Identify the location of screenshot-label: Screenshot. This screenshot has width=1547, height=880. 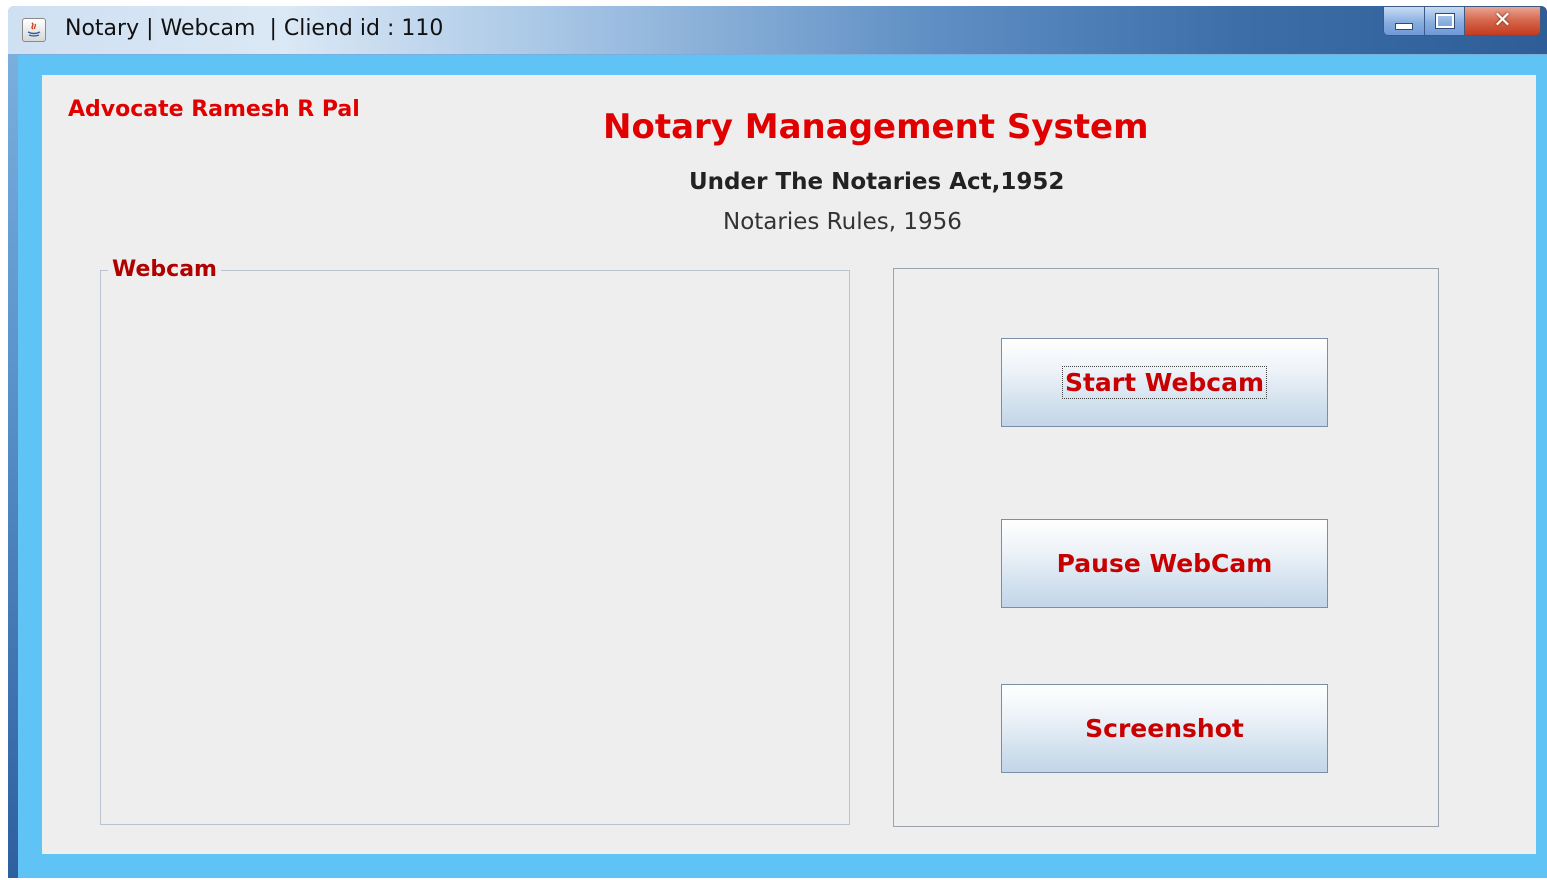
(1164, 728).